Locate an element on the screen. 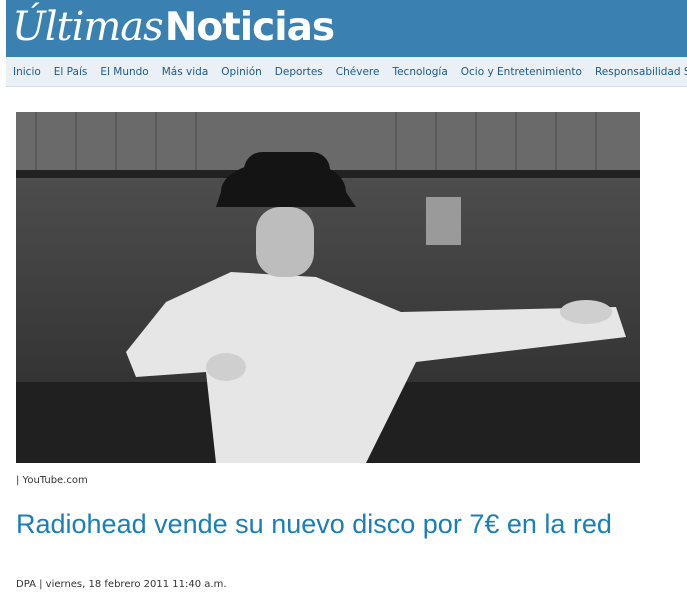 The height and width of the screenshot is (595, 687). nav-el-pais: El País is located at coordinates (71, 72).